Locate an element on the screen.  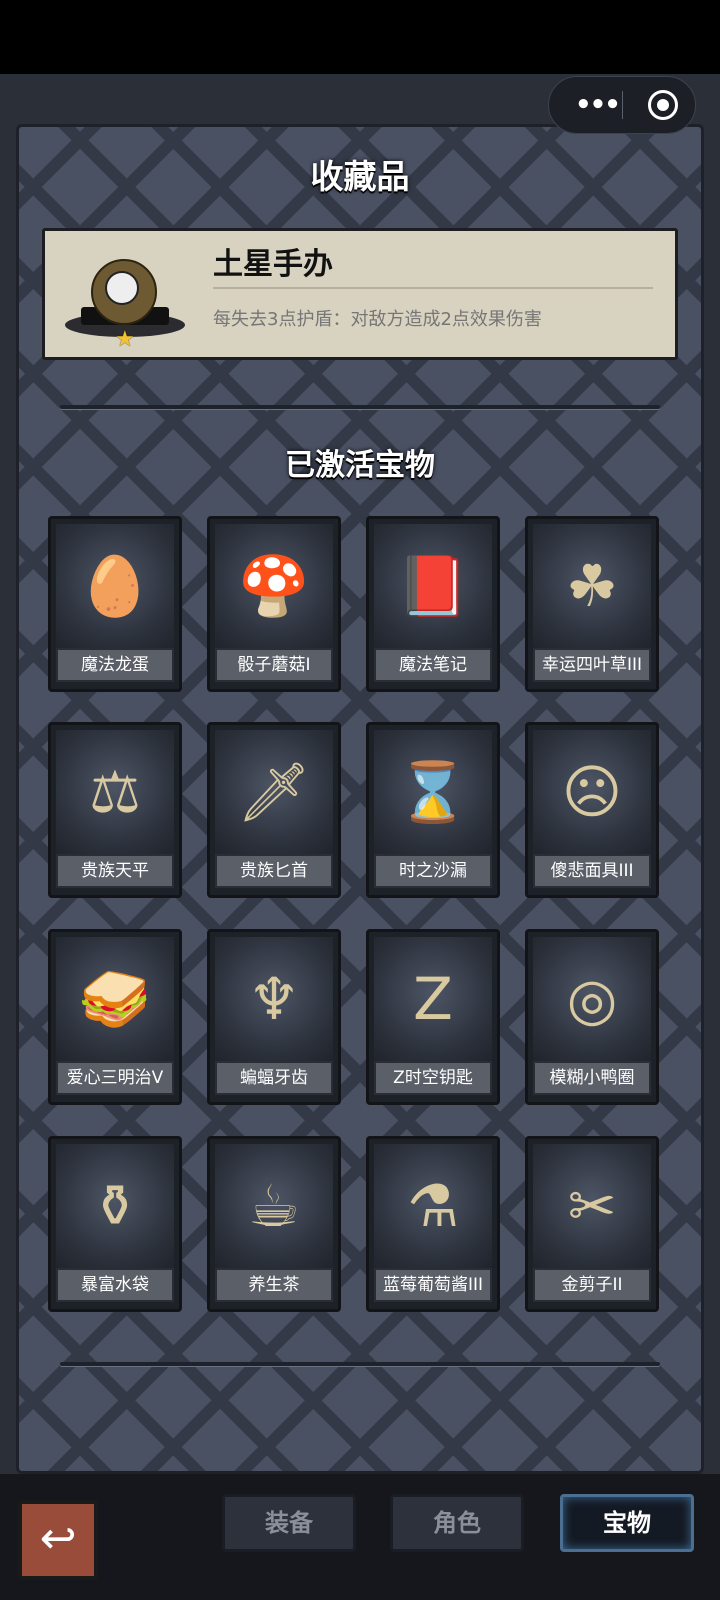
treasure-item: ☘ 幸运四叶草III is located at coordinates (592, 604).